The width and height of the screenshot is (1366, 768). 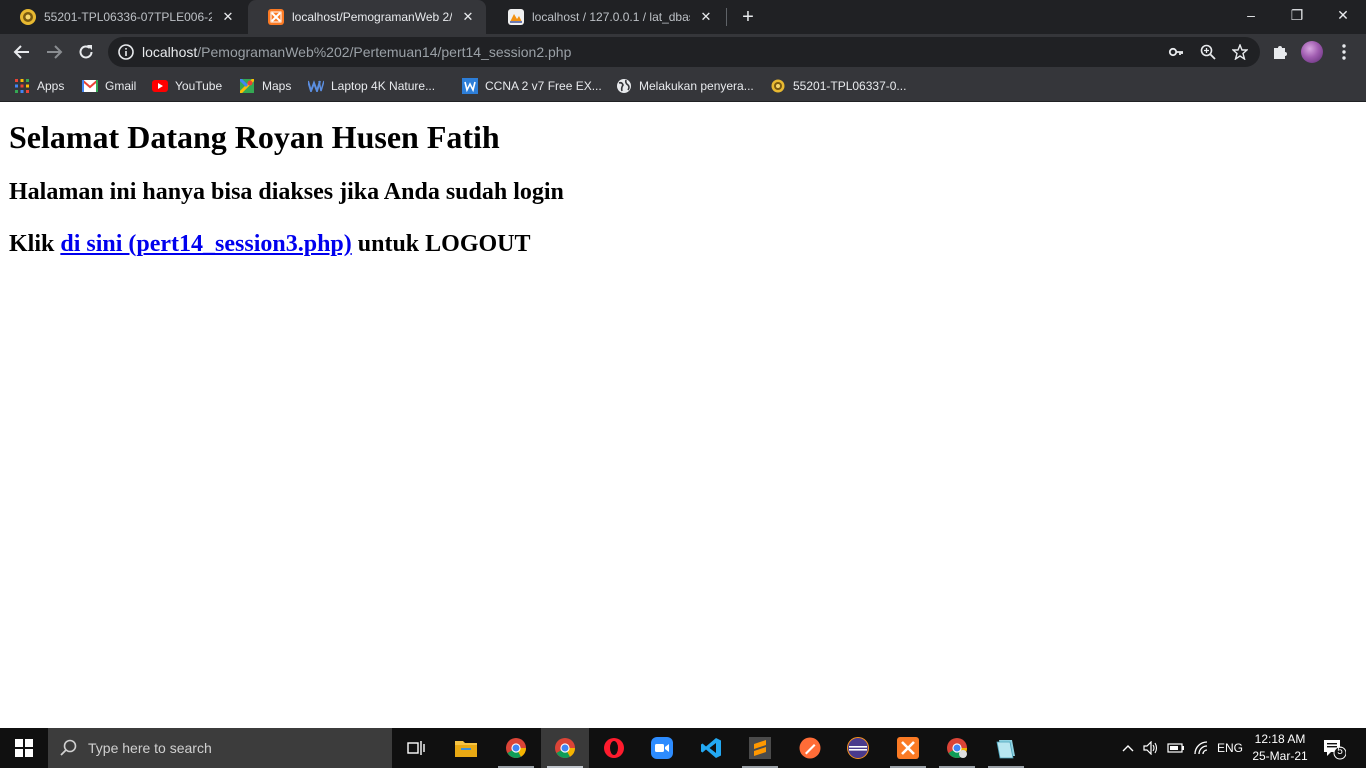 What do you see at coordinates (726, 17) in the screenshot?
I see `tab-separator` at bounding box center [726, 17].